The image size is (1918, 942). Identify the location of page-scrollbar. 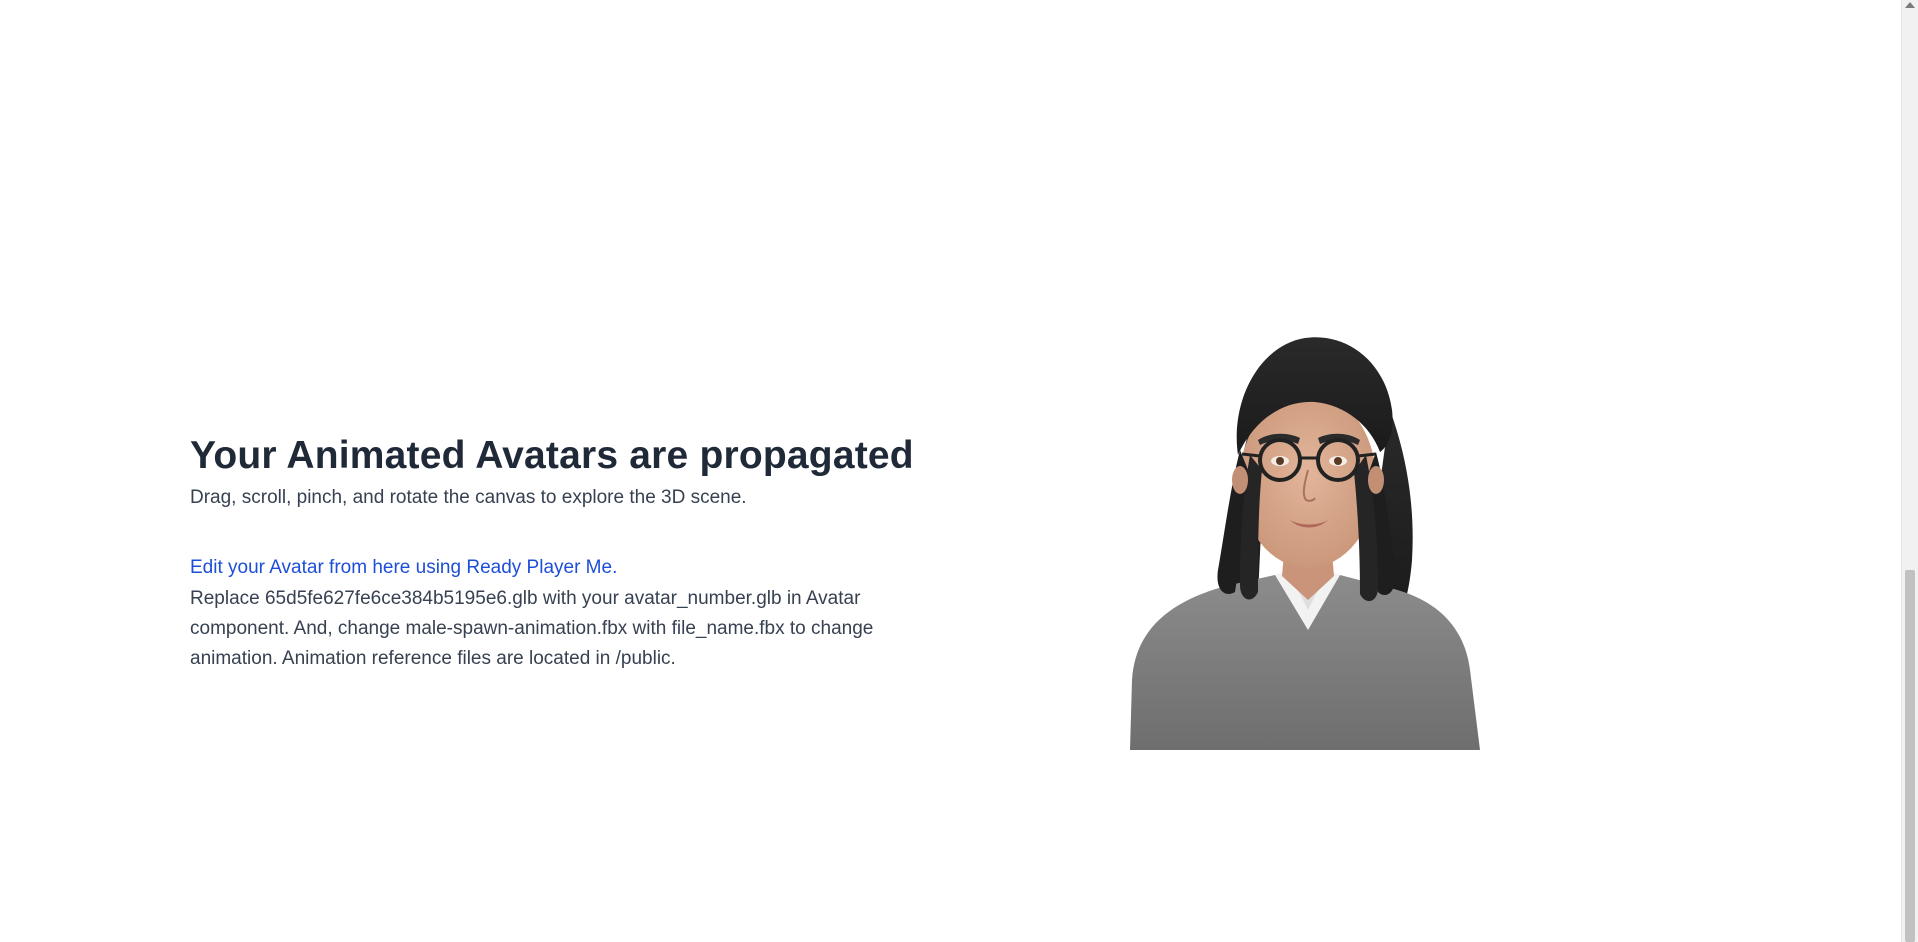
(1909, 471).